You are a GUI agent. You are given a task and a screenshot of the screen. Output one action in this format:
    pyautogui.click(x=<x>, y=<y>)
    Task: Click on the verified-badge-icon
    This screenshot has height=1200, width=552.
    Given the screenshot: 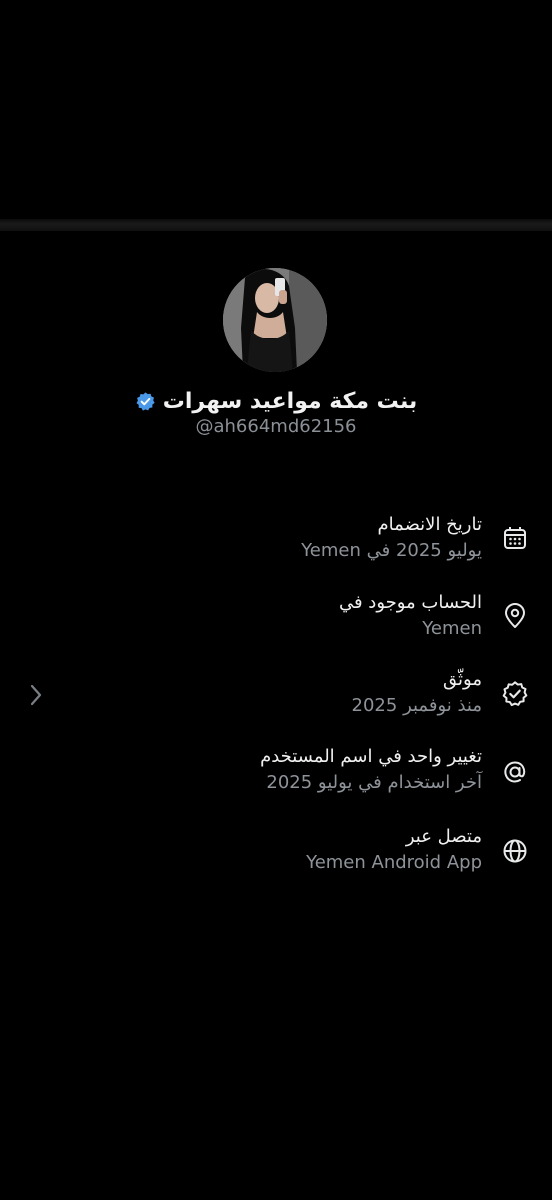 What is the action you would take?
    pyautogui.click(x=145, y=401)
    